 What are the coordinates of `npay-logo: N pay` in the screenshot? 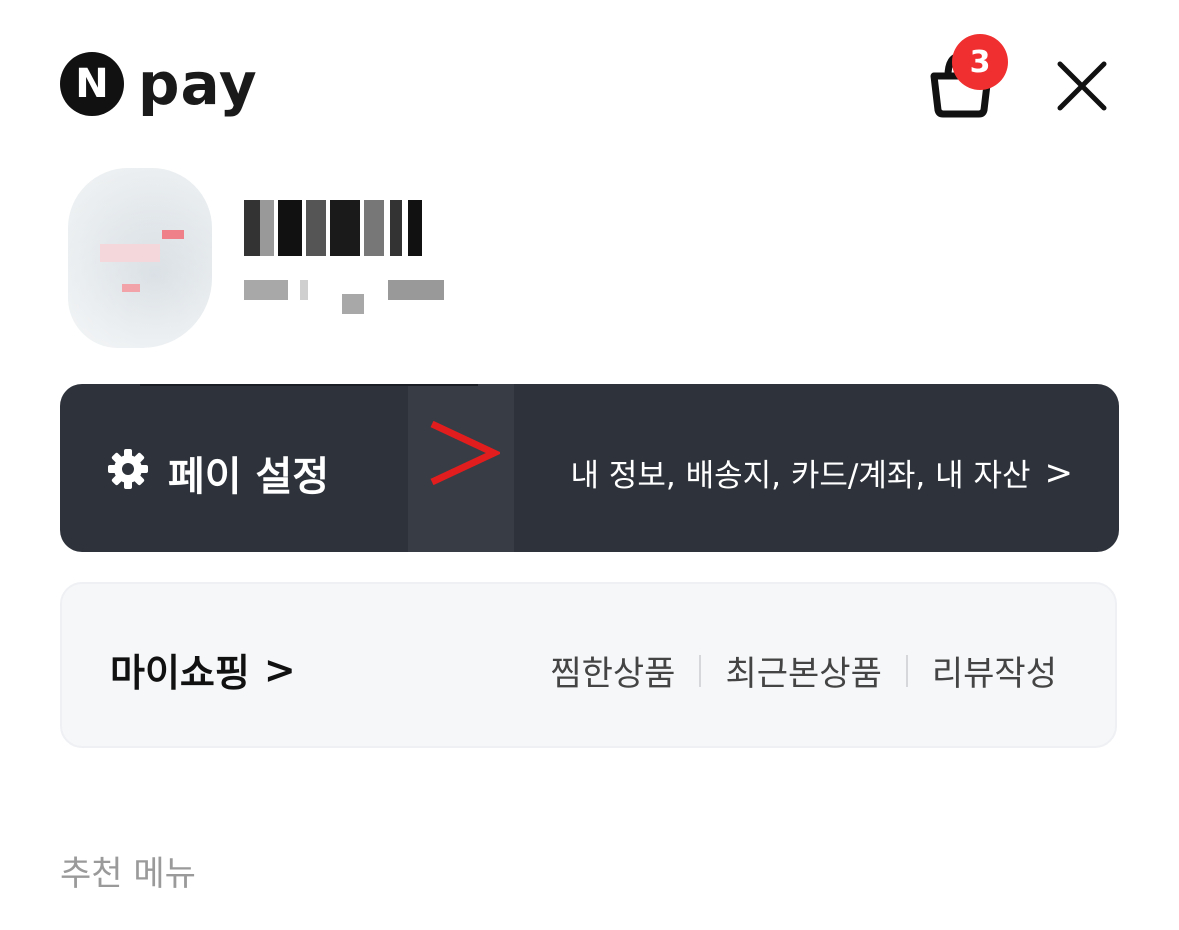 It's located at (159, 84).